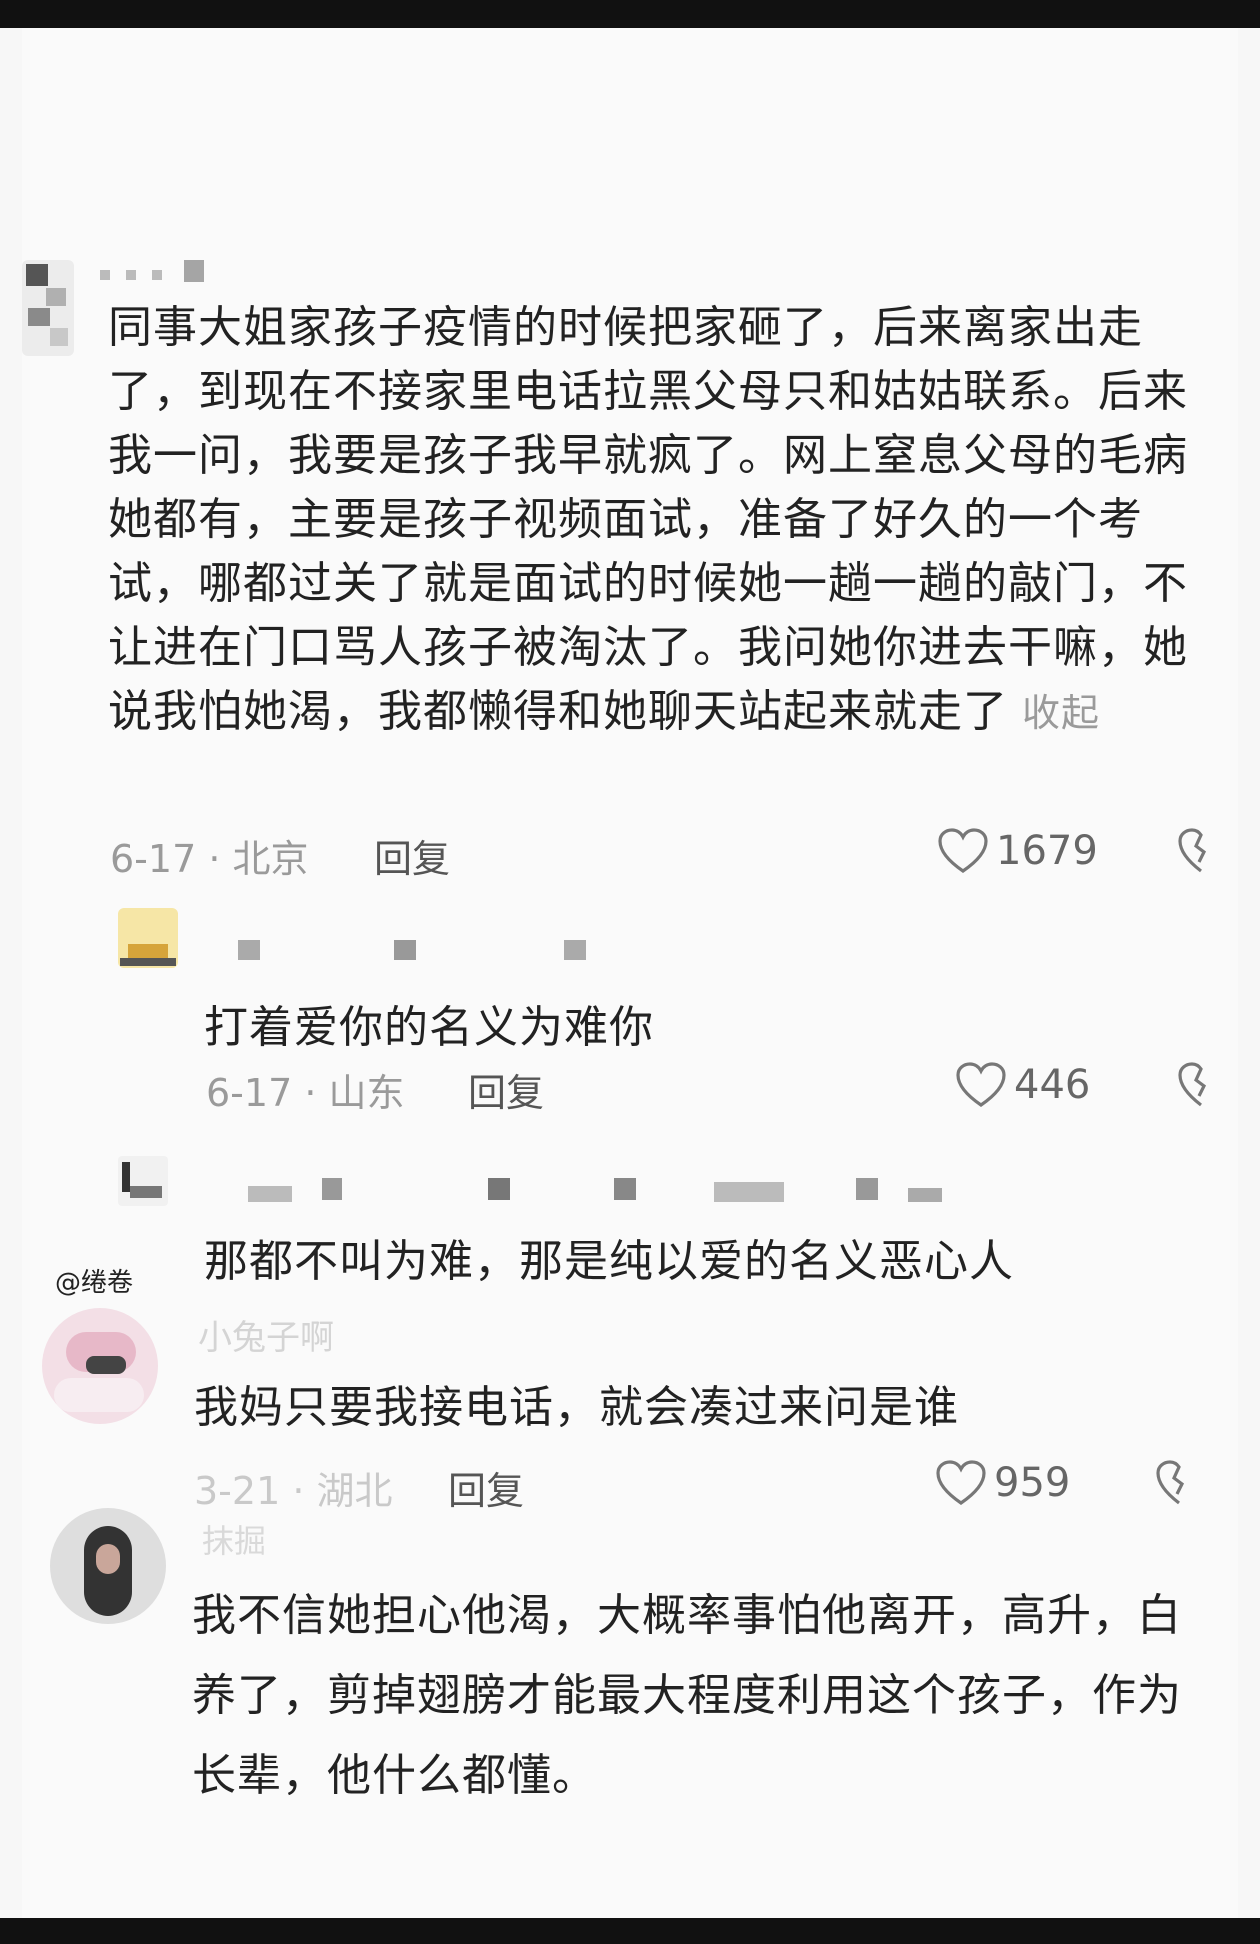  Describe the element at coordinates (630, 14) in the screenshot. I see `top-black-bar` at that location.